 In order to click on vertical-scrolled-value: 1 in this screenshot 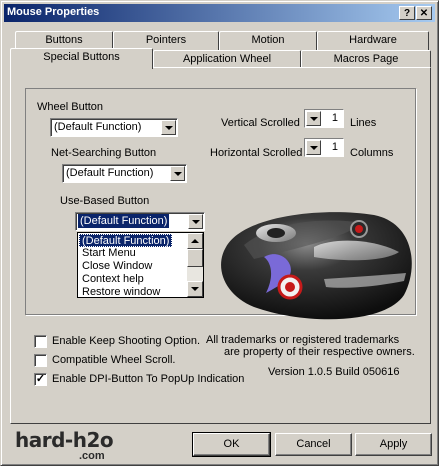, I will do `click(334, 118)`.